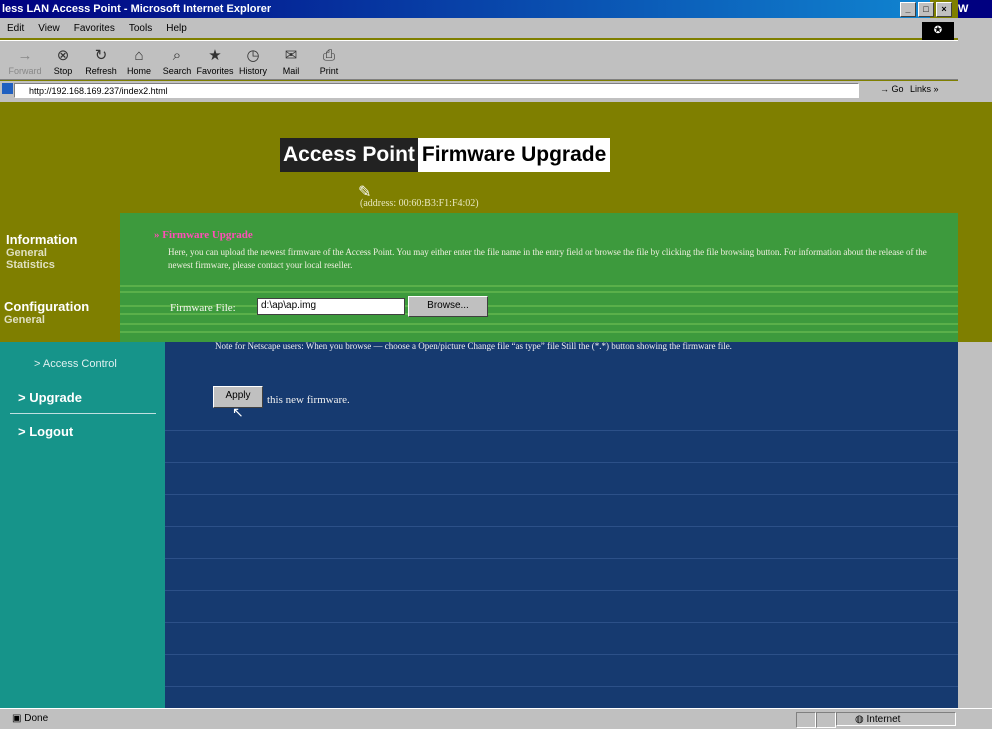 Image resolution: width=992 pixels, height=729 pixels. I want to click on go-button: → Go, so click(892, 89).